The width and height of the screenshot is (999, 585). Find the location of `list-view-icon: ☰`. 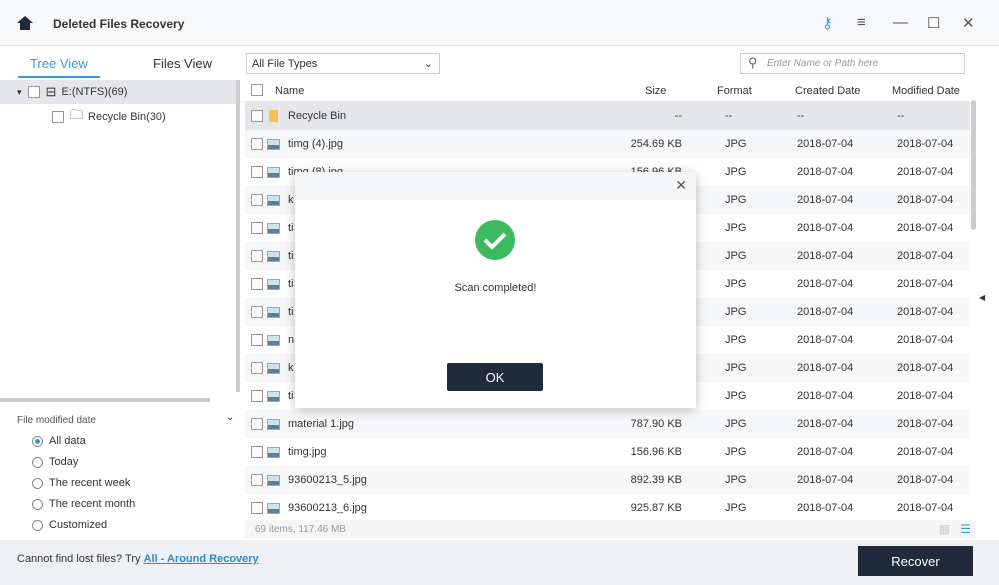

list-view-icon: ☰ is located at coordinates (965, 529).